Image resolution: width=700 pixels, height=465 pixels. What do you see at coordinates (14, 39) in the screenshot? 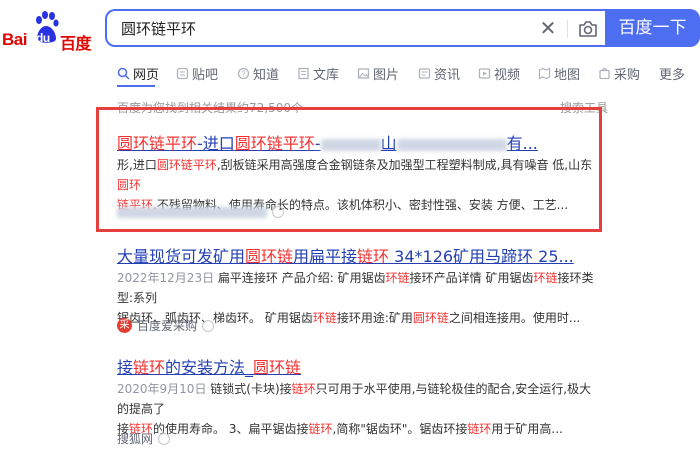
I see `logo-bai-text: Bai` at bounding box center [14, 39].